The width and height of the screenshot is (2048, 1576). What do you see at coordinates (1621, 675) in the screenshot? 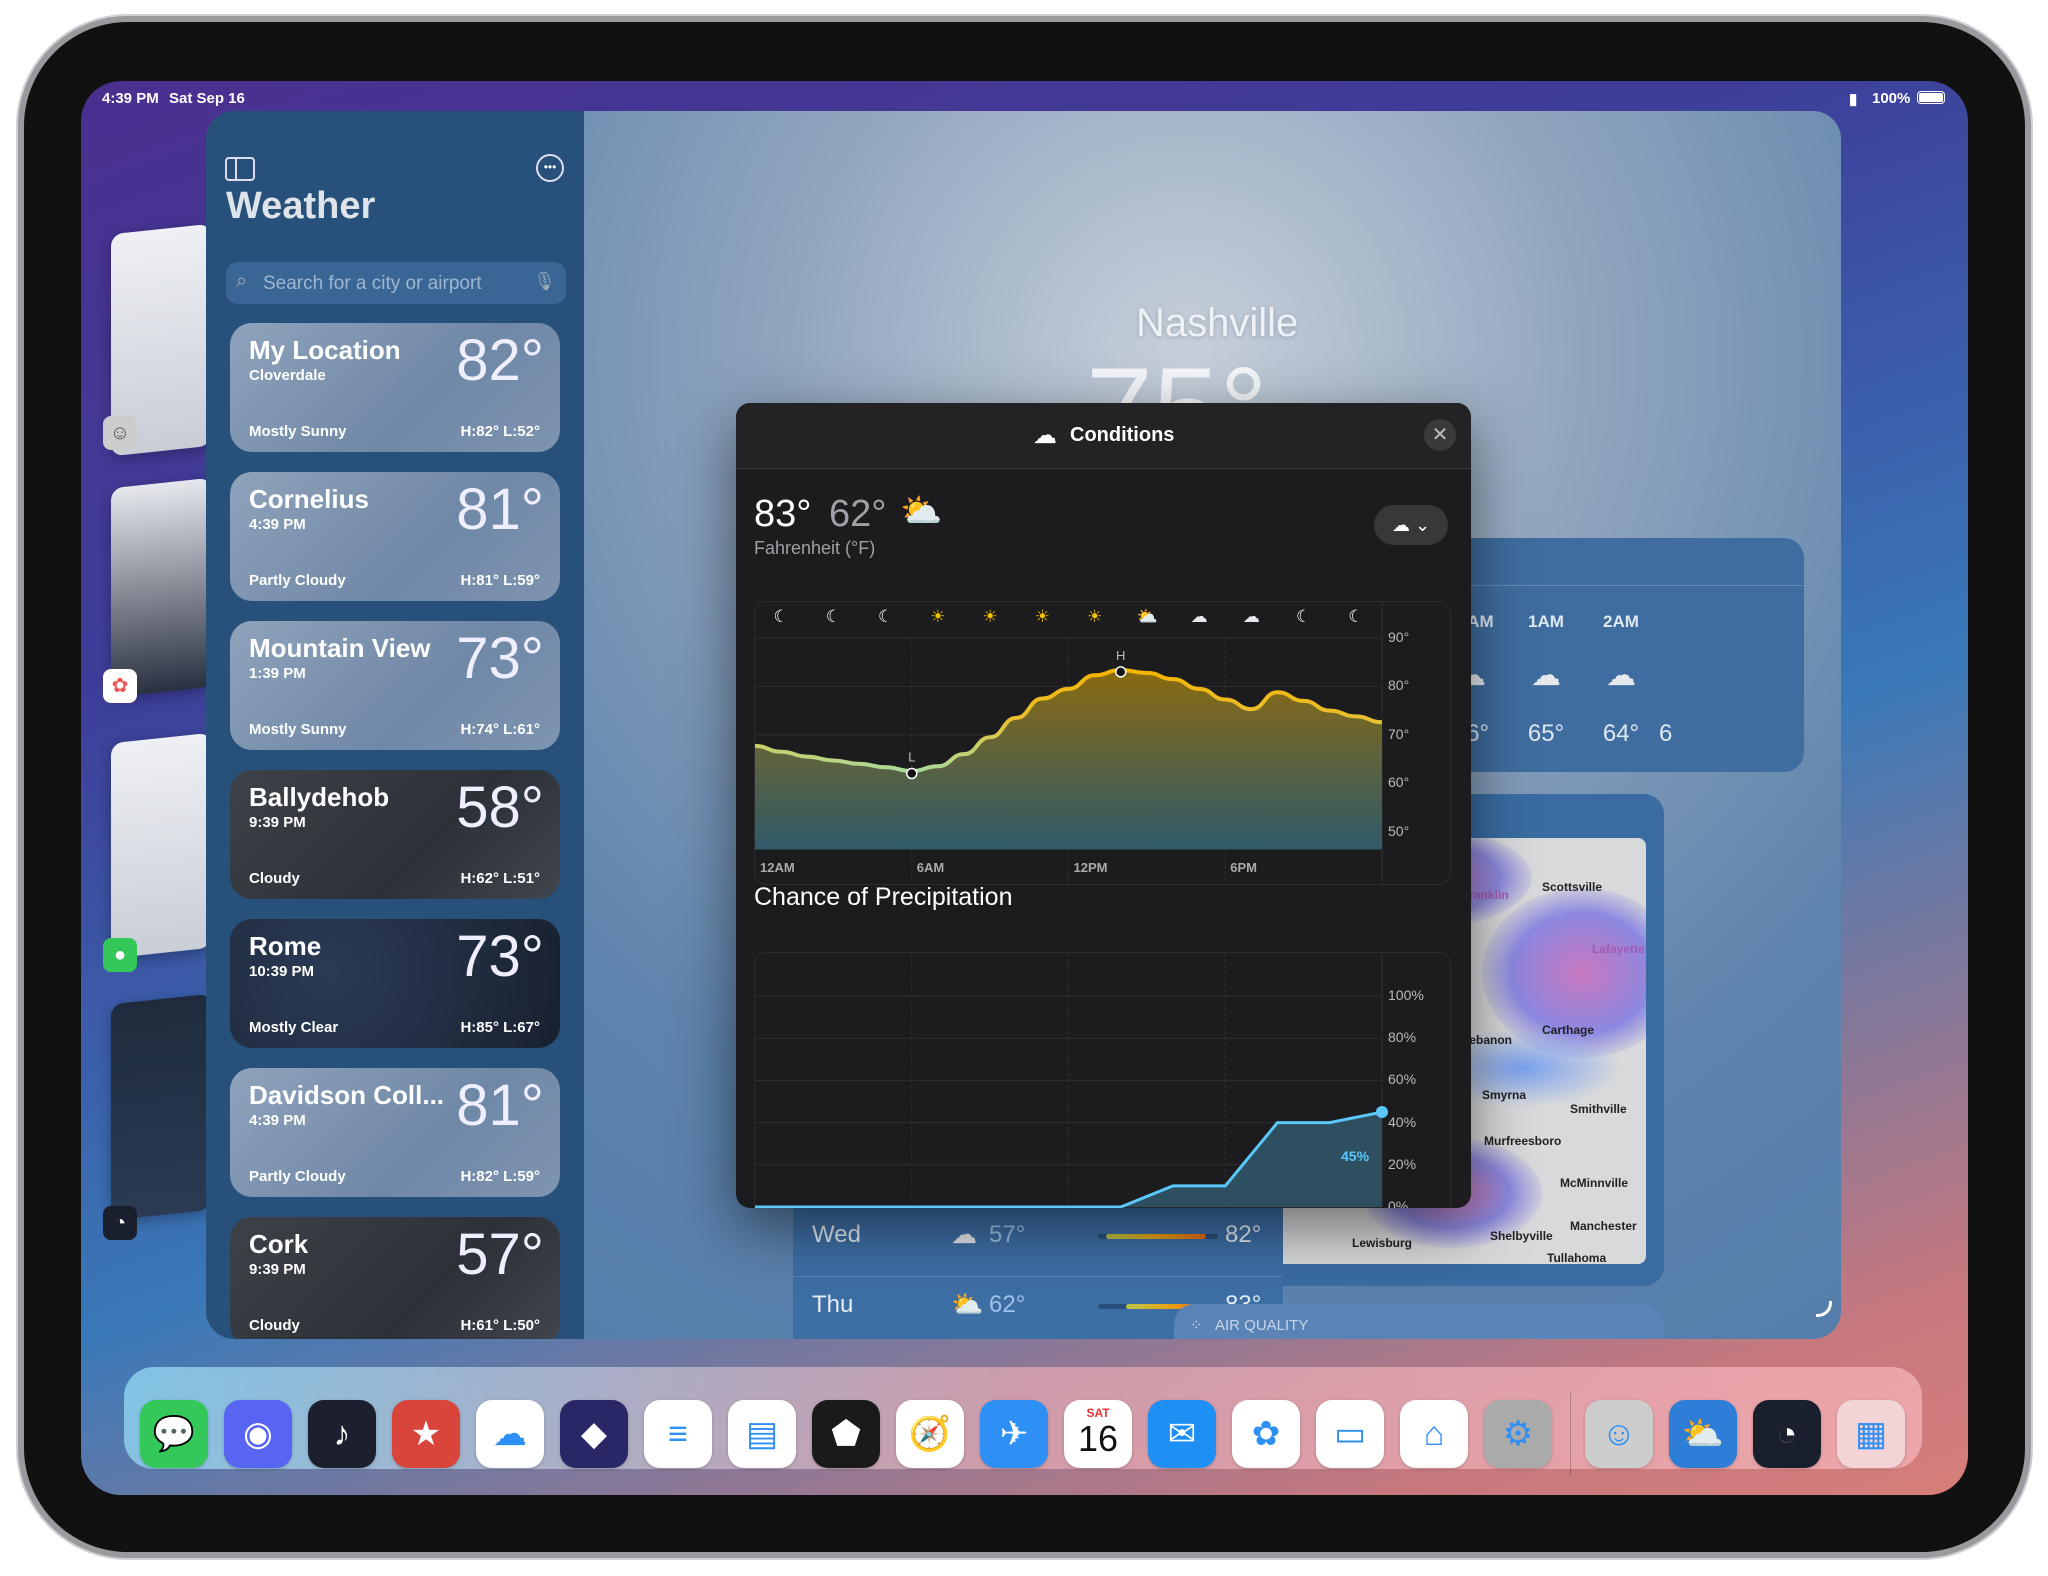
I see `cloudy-night-icon: ☁` at bounding box center [1621, 675].